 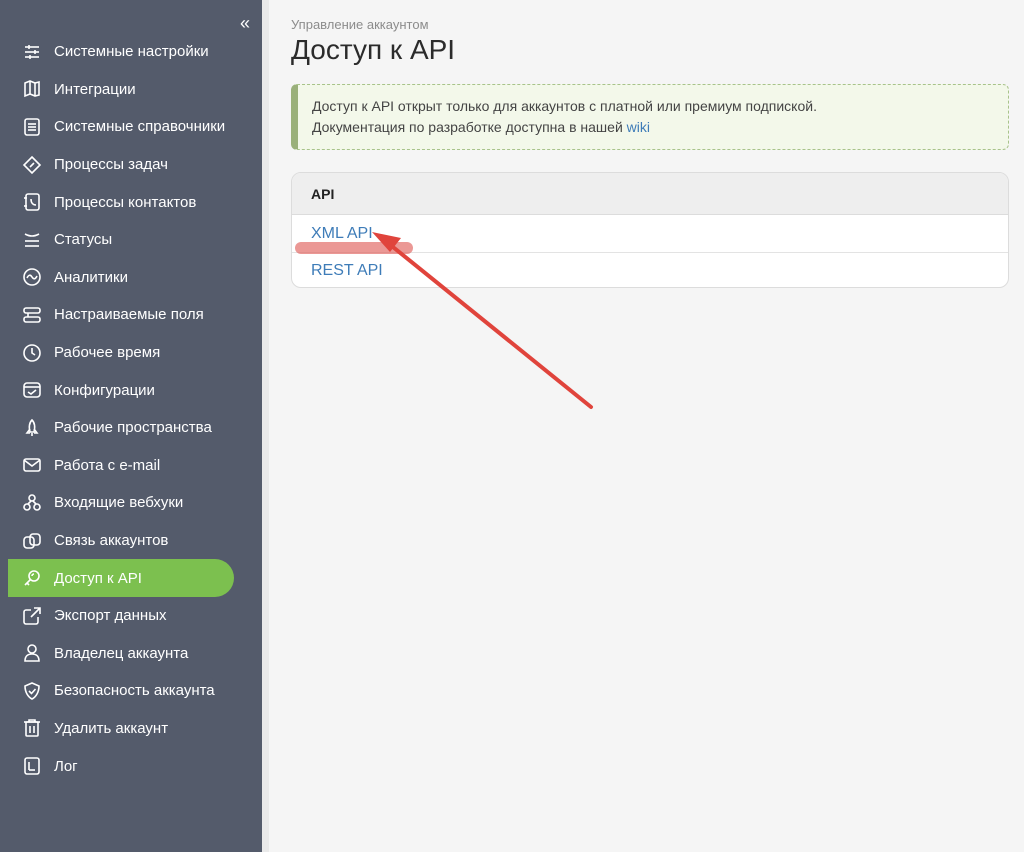 I want to click on page-title: Доступ к API, so click(x=373, y=49).